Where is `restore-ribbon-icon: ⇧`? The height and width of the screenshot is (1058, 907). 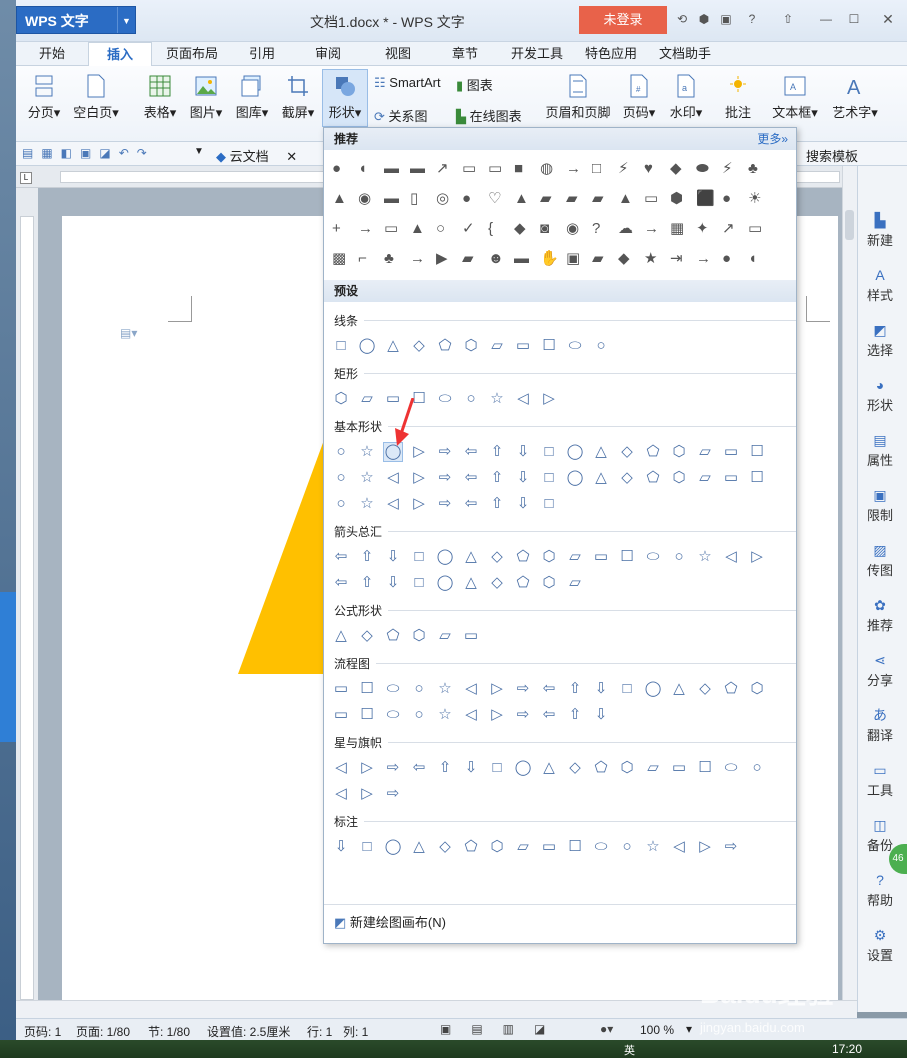 restore-ribbon-icon: ⇧ is located at coordinates (788, 19).